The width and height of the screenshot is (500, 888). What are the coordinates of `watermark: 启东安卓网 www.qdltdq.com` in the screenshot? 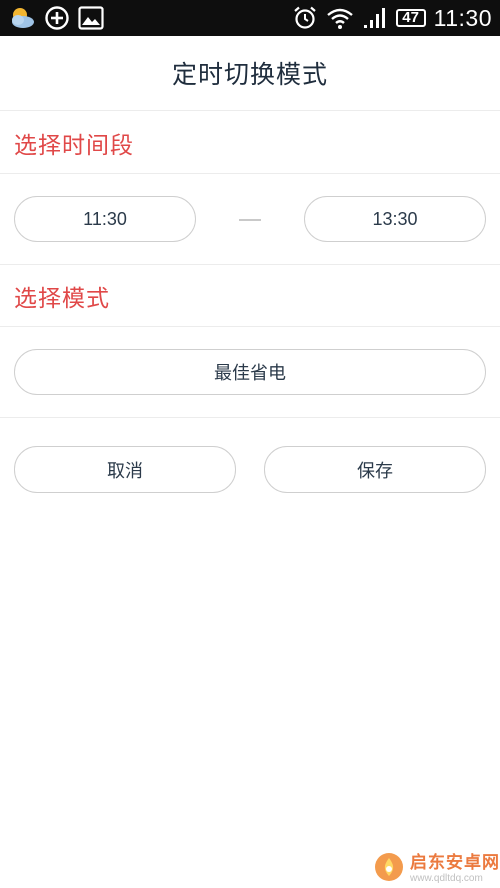 It's located at (437, 869).